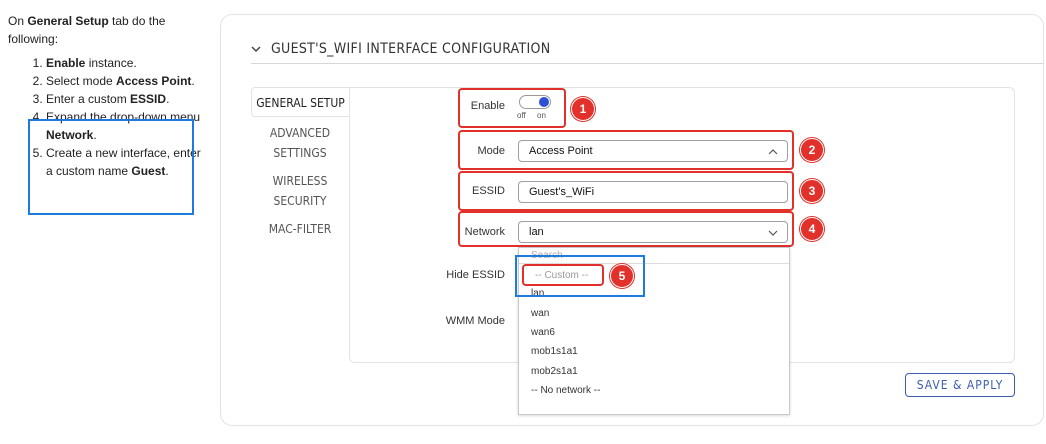 This screenshot has height=444, width=1046. What do you see at coordinates (960, 385) in the screenshot?
I see `save-apply-button: SAVE & APPLY` at bounding box center [960, 385].